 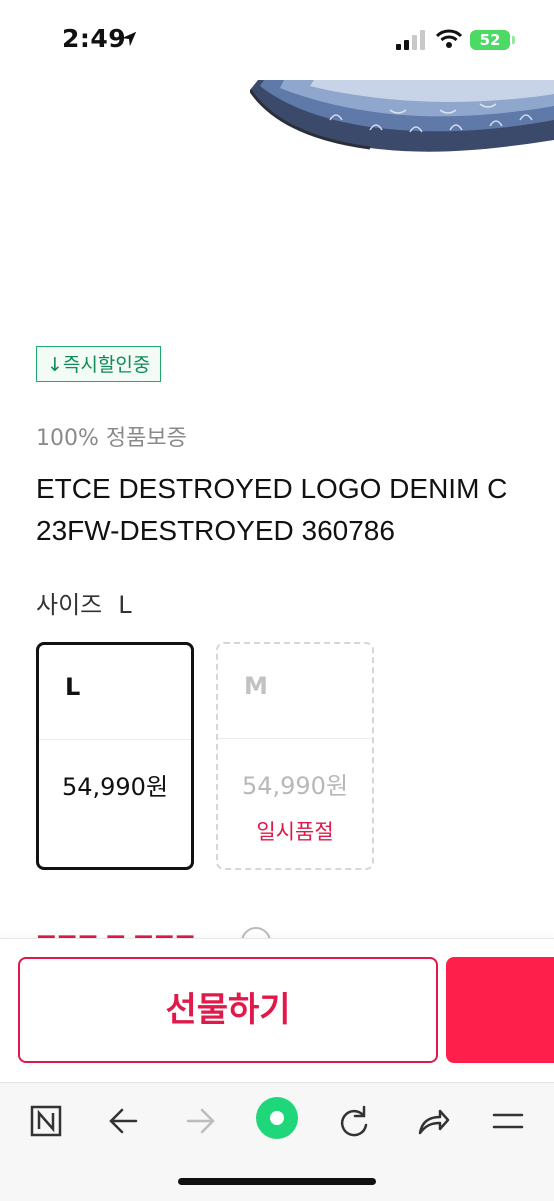 I want to click on size-label: 사이즈 L, so click(x=84, y=602).